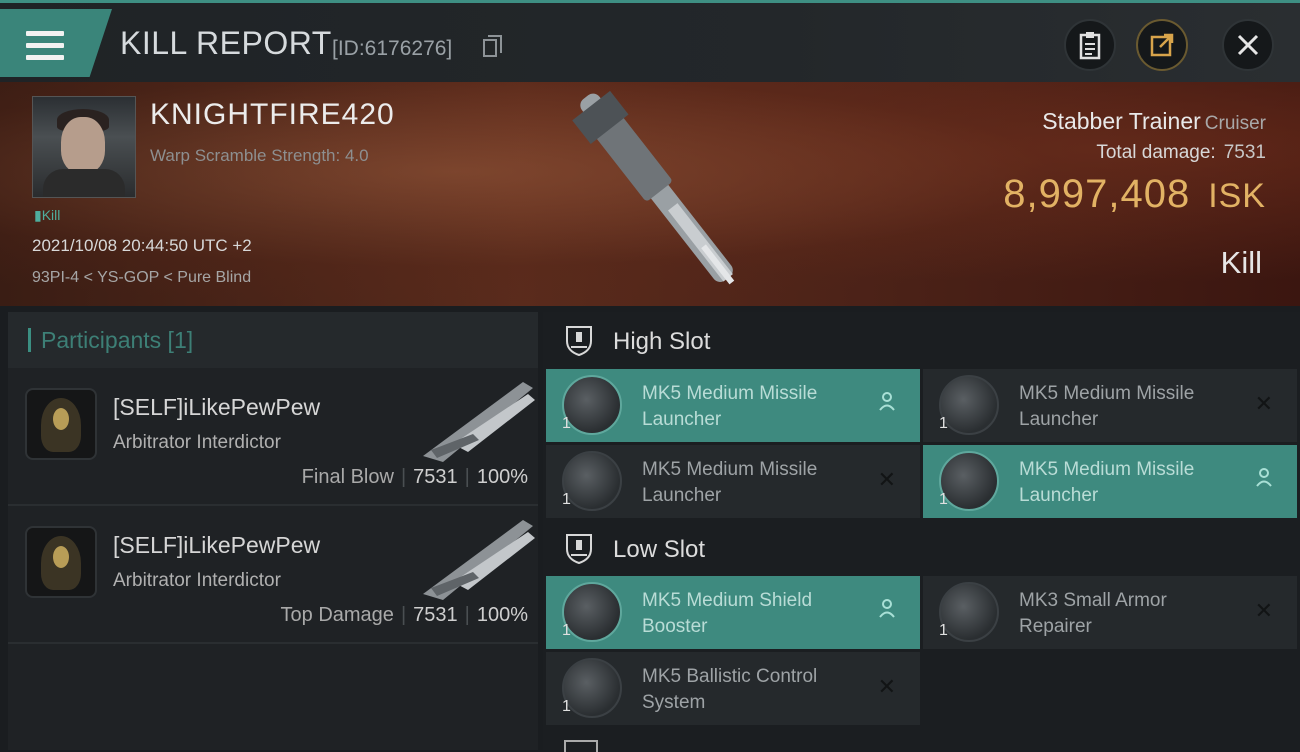 The height and width of the screenshot is (752, 1300). I want to click on victim-name: KNIGHTFIRE420, so click(272, 115).